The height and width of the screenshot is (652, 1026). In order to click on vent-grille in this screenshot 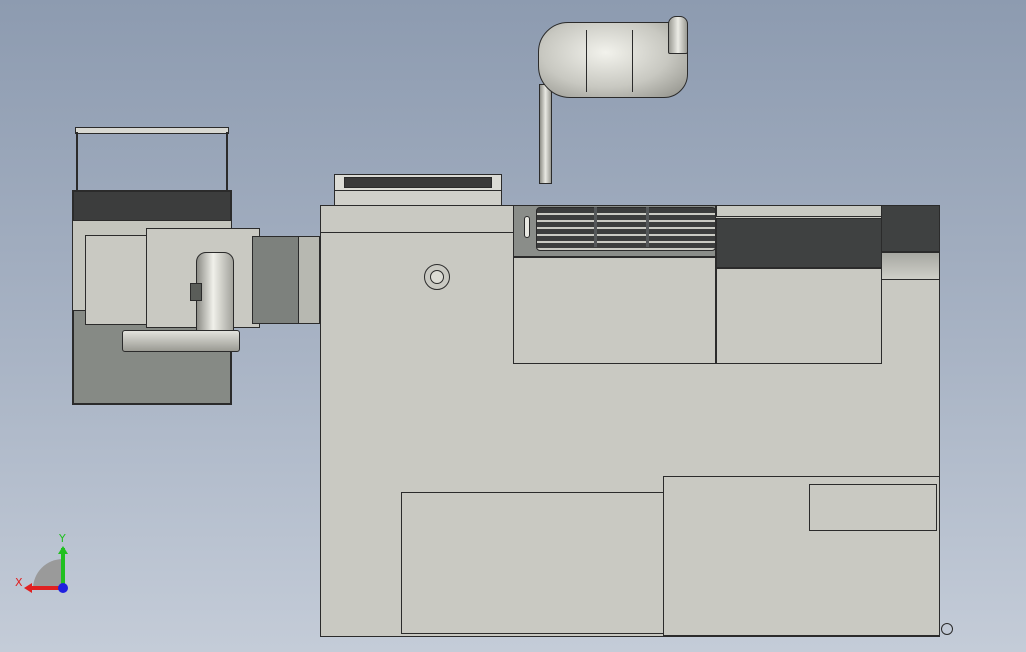, I will do `click(626, 229)`.